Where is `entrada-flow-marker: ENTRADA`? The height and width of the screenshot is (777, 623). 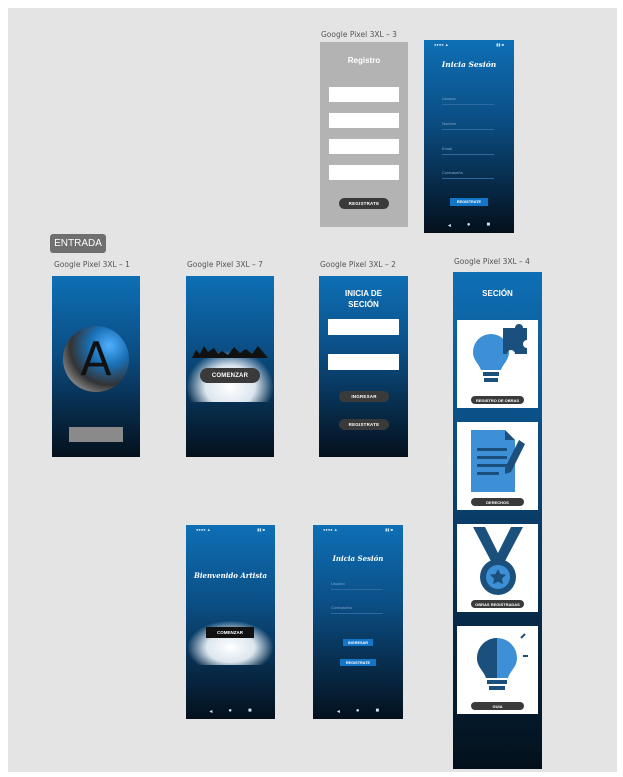
entrada-flow-marker: ENTRADA is located at coordinates (78, 243).